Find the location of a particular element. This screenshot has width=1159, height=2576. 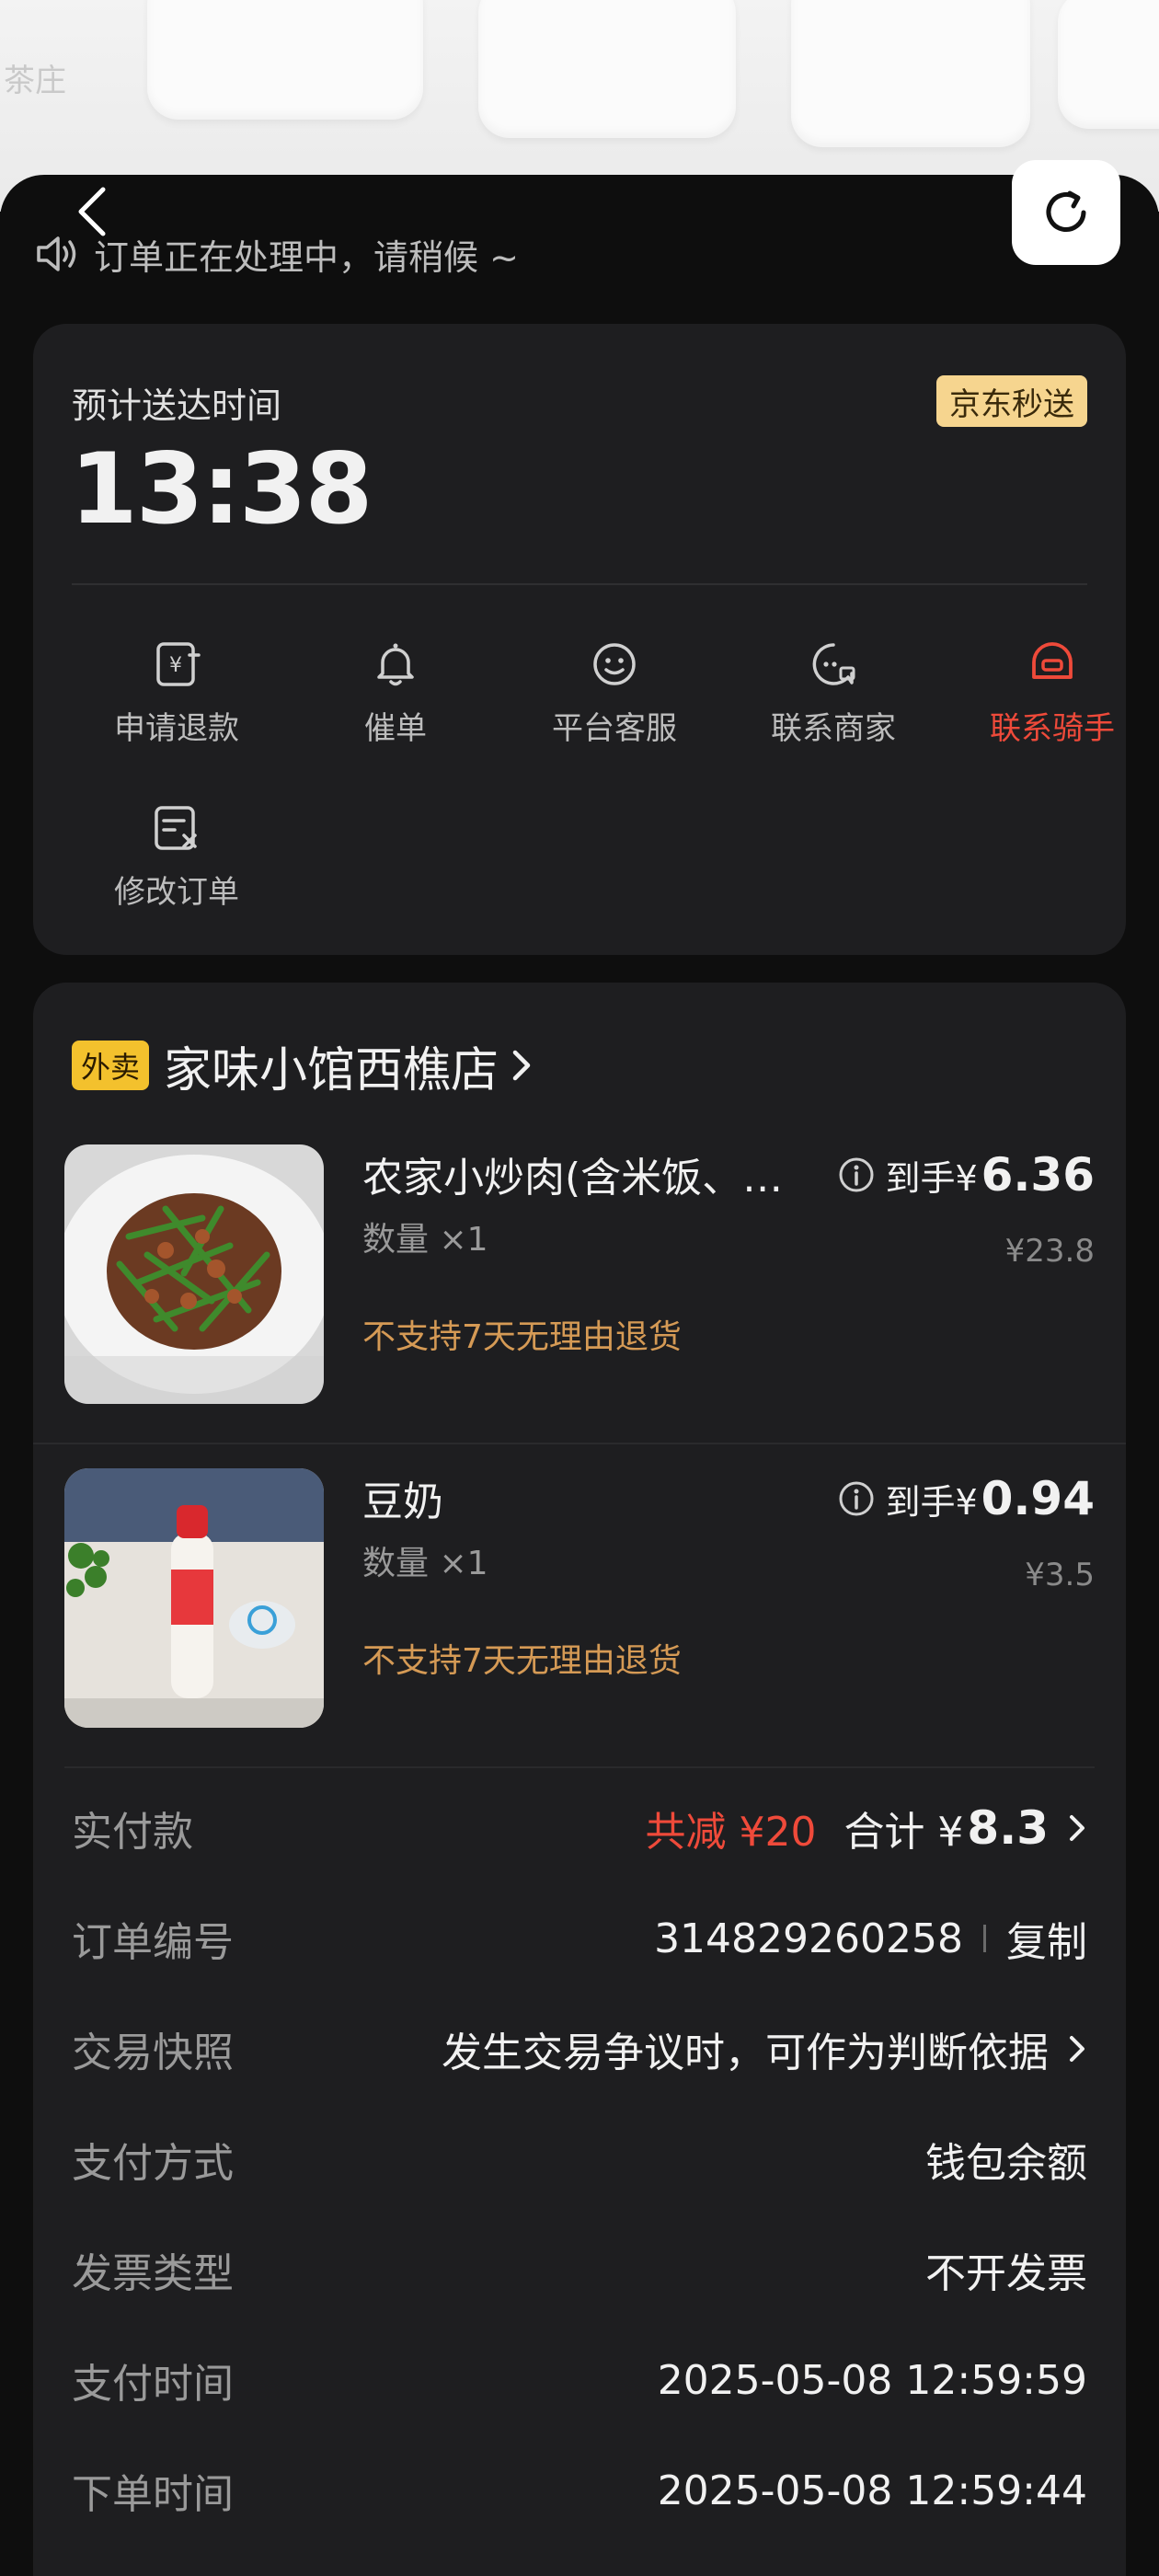

merchant-icon is located at coordinates (833, 664).